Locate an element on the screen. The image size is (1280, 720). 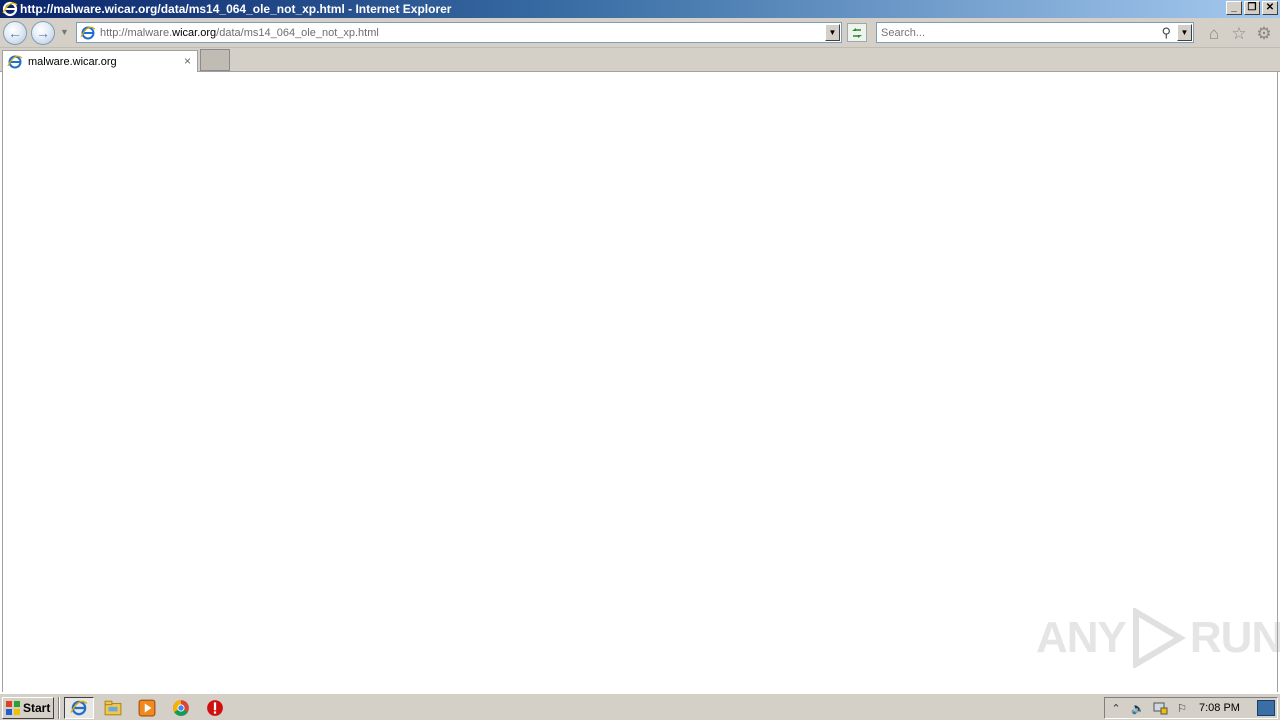
taskbar-explorer is located at coordinates (113, 708).